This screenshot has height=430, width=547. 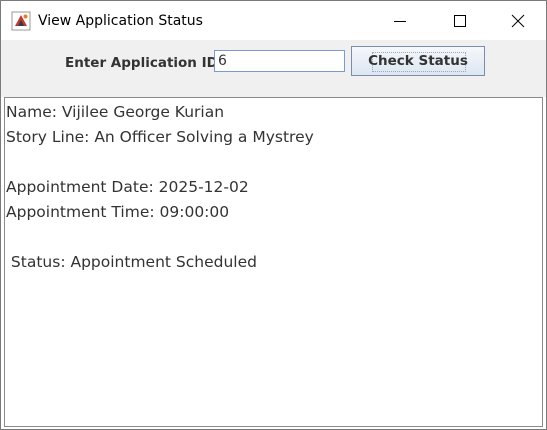 I want to click on check-status-label: Check Status, so click(x=418, y=61).